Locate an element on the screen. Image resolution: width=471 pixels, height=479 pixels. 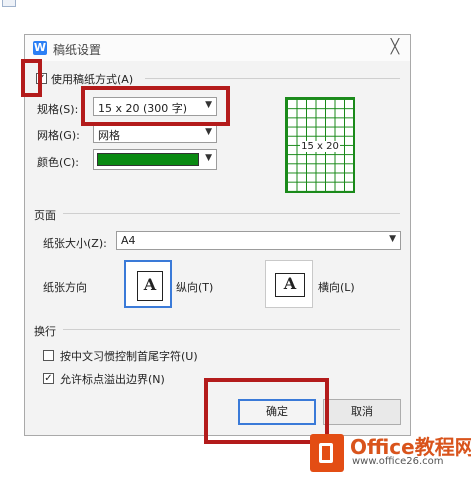
watermark: Office教程网 www.office26.com is located at coordinates (386, 453).